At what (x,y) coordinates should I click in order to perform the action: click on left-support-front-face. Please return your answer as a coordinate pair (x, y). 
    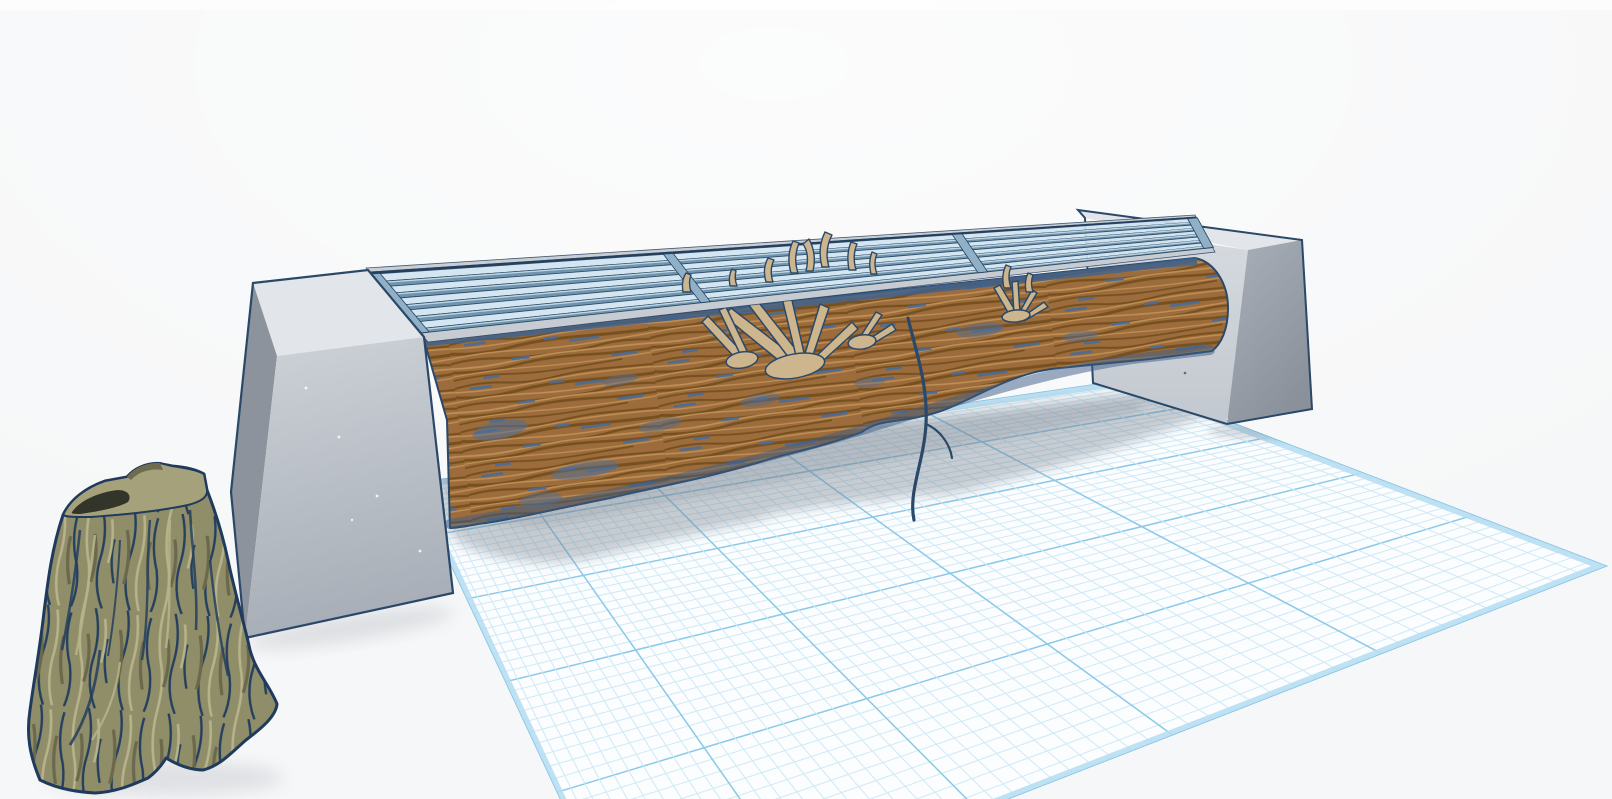
    Looking at the image, I should click on (349, 487).